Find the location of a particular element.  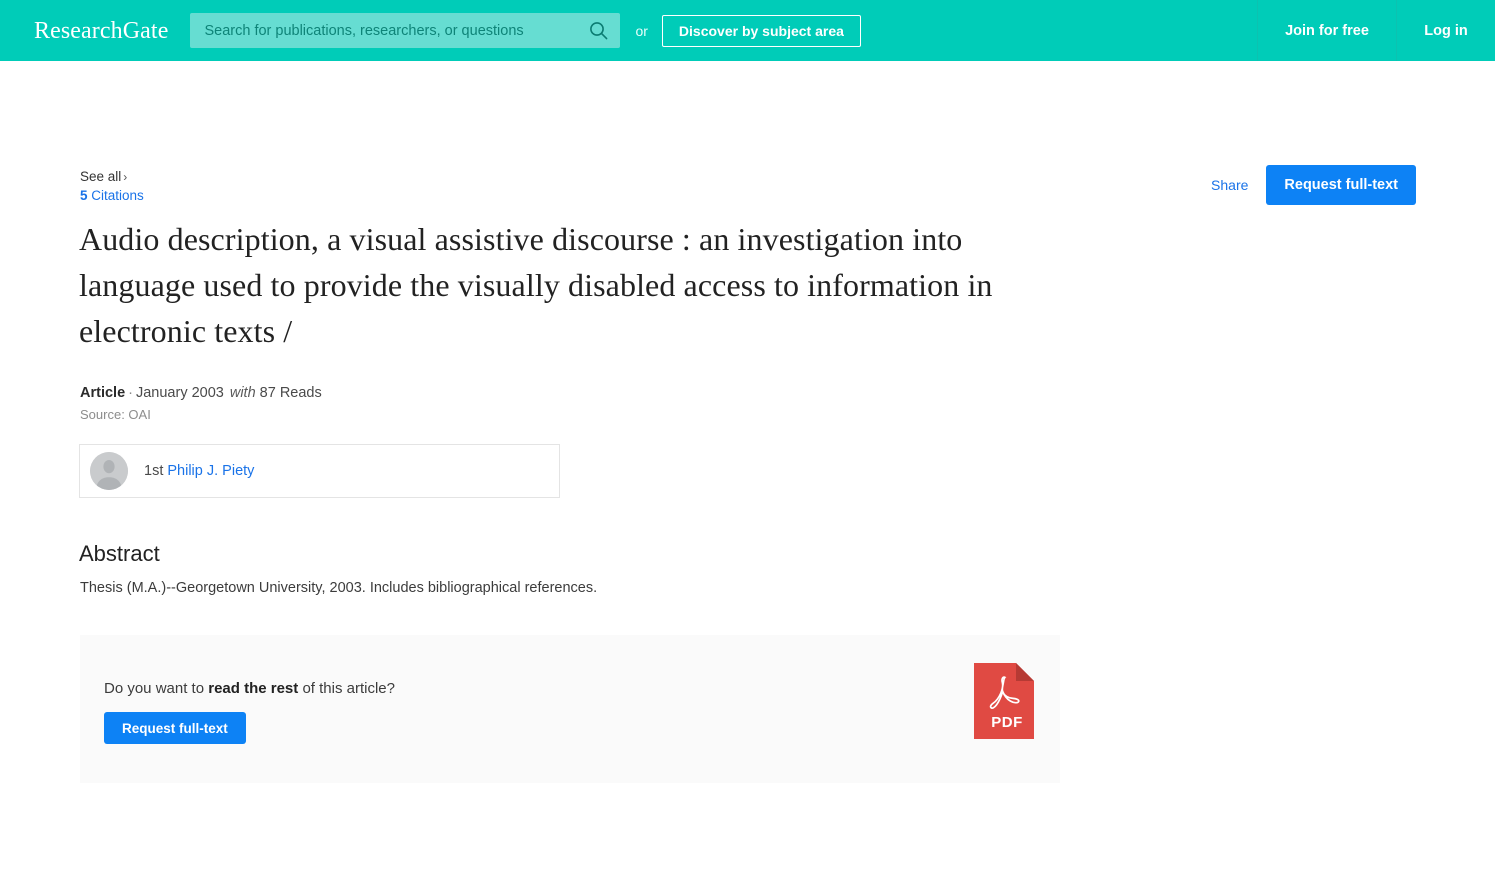

publication-date: January 2003 is located at coordinates (179, 393).